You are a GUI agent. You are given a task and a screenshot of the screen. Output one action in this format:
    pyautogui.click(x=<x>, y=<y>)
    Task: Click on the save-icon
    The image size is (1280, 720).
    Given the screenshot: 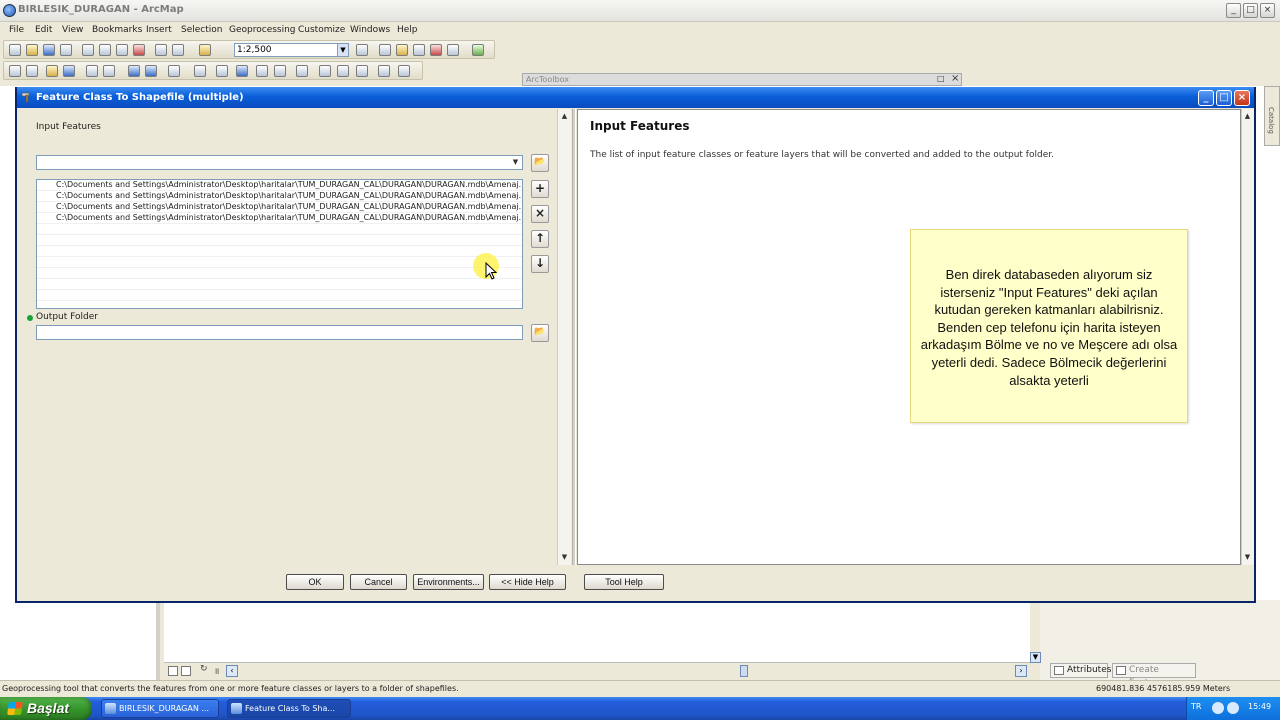 What is the action you would take?
    pyautogui.click(x=49, y=50)
    